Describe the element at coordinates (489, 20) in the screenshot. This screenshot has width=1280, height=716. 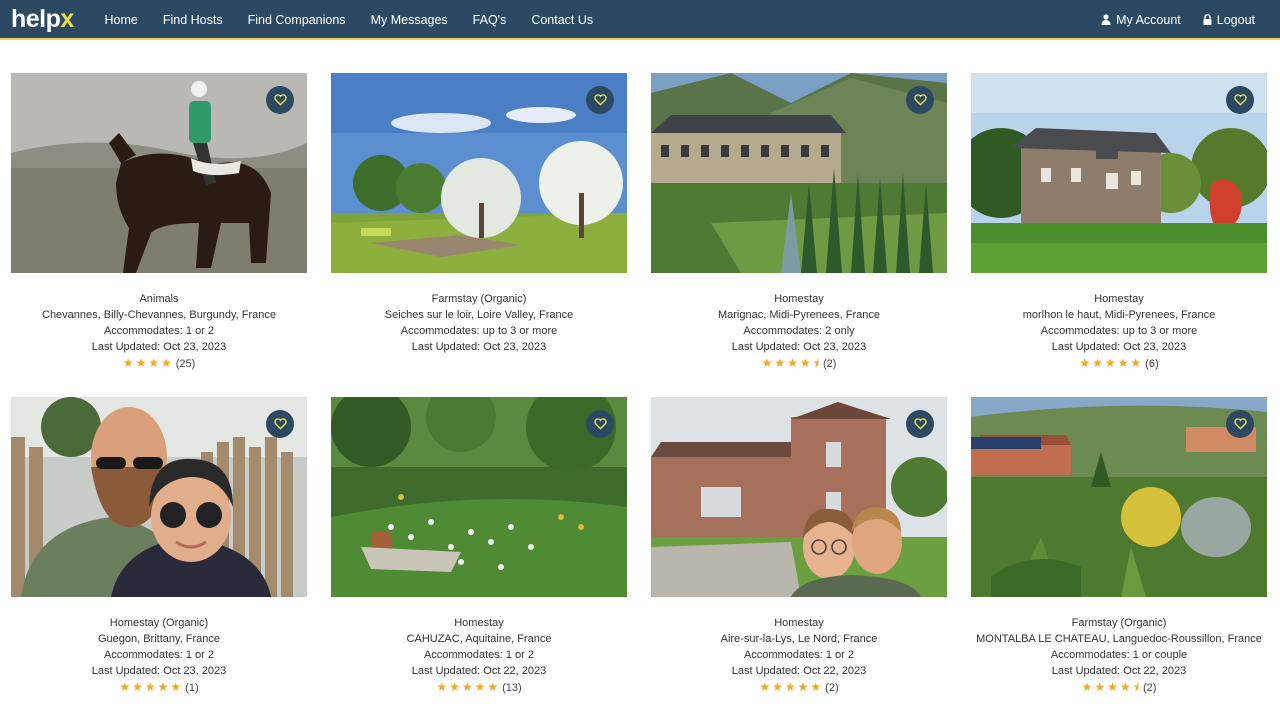
I see `nav-faqs: FAQ's` at that location.